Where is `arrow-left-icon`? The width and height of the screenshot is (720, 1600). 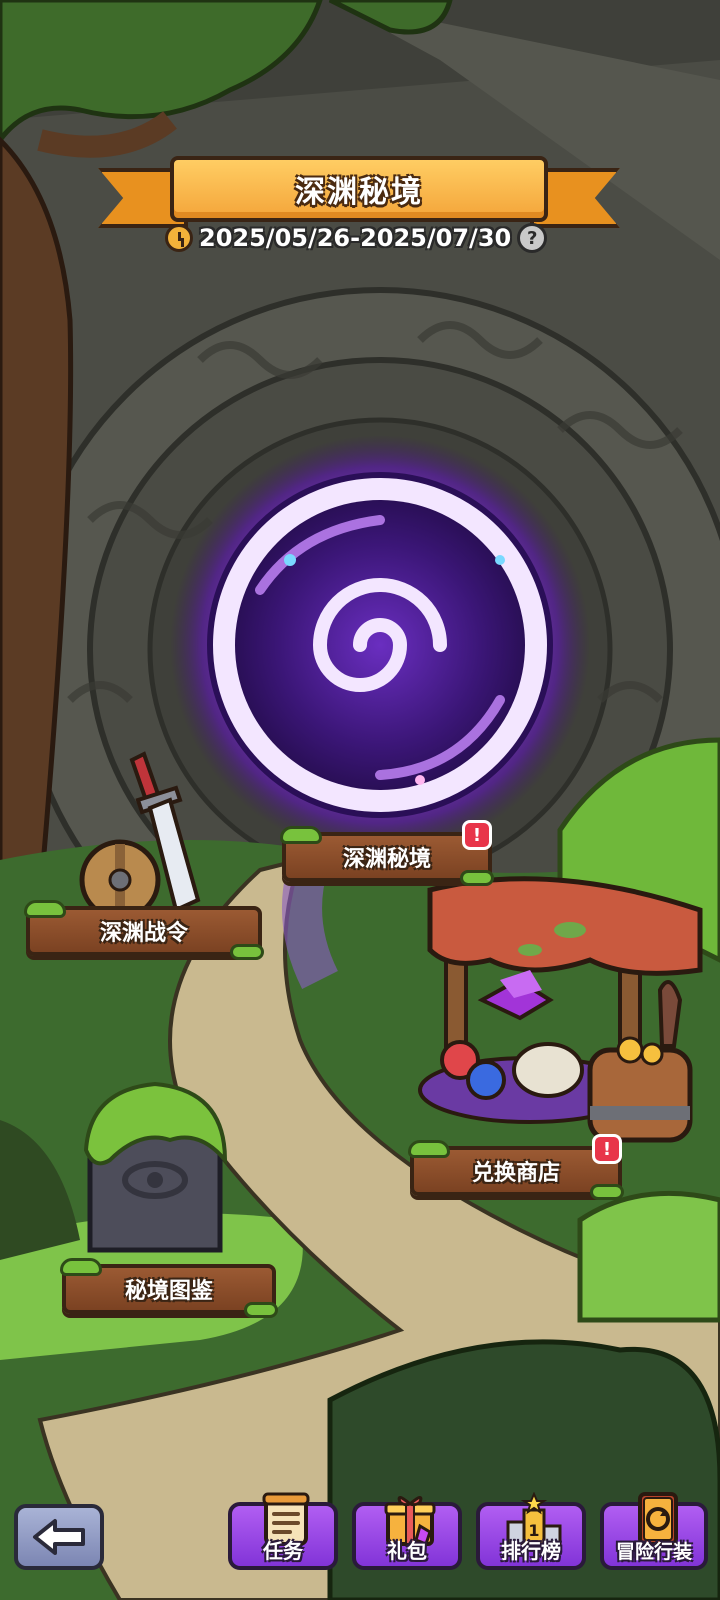
arrow-left-icon is located at coordinates (59, 1537).